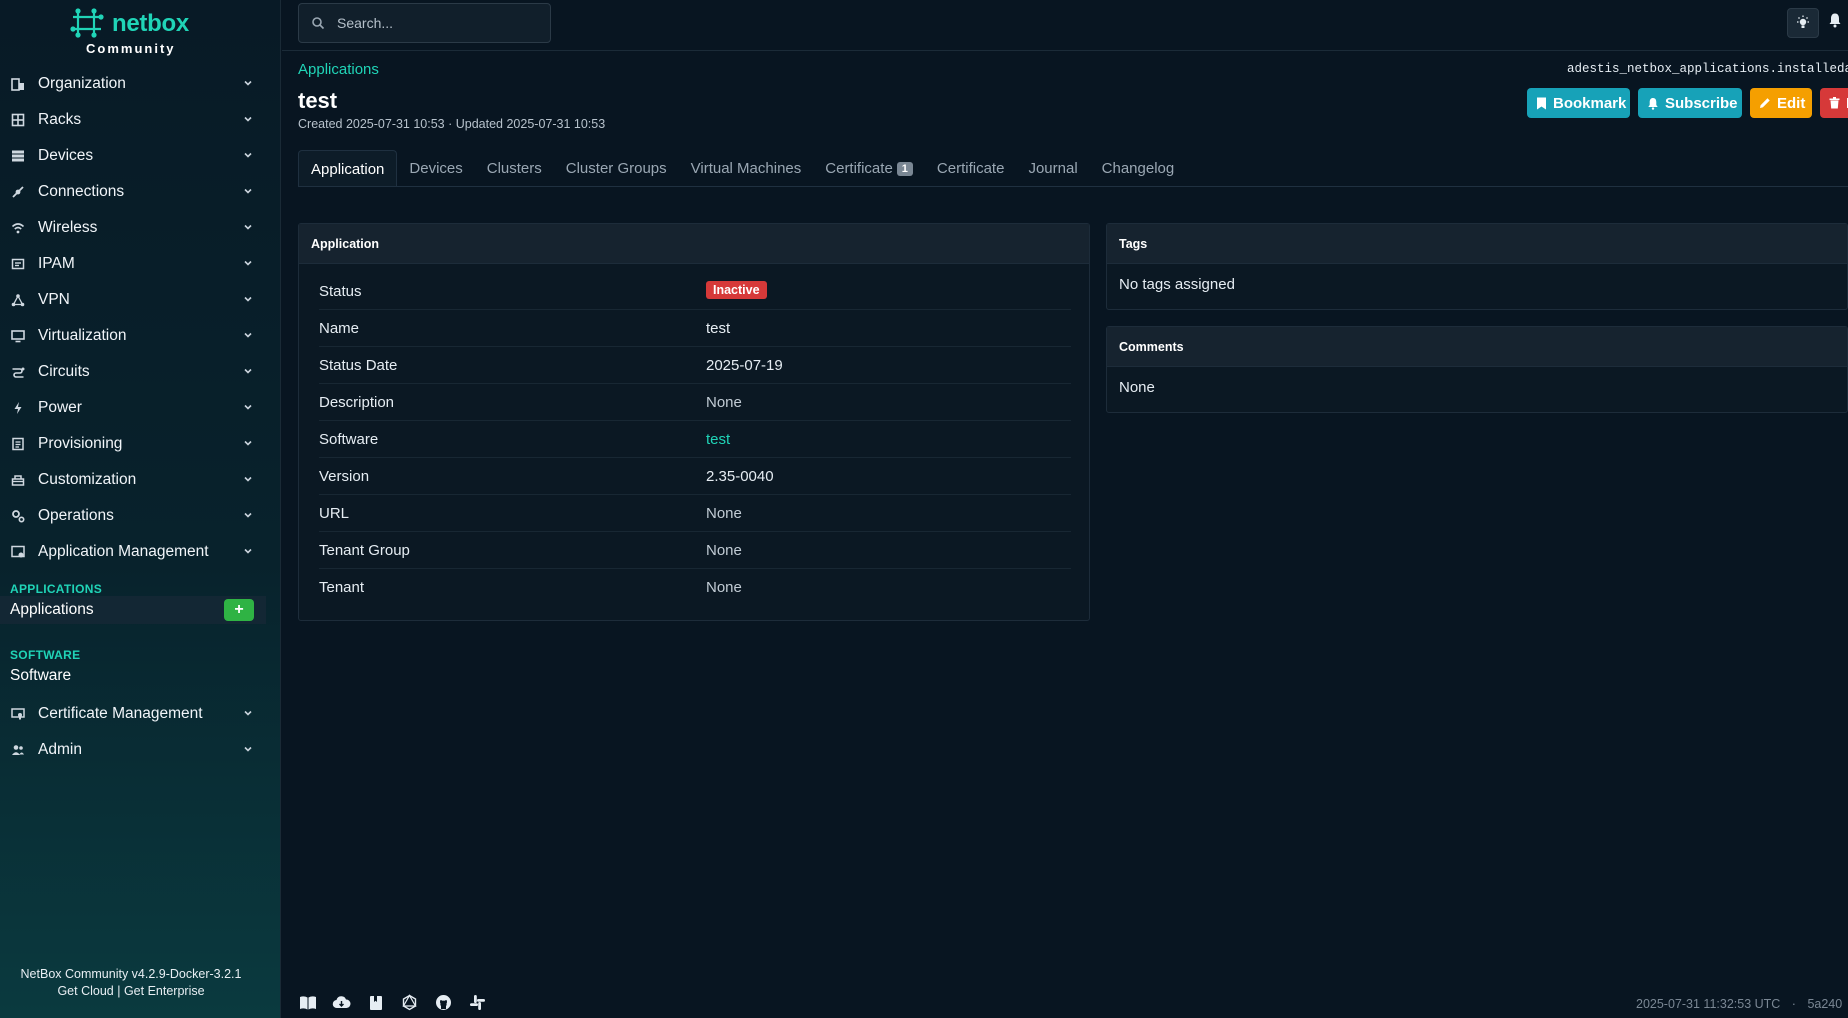 This screenshot has width=1848, height=1018. What do you see at coordinates (1653, 103) in the screenshot?
I see `bell-plus-icon` at bounding box center [1653, 103].